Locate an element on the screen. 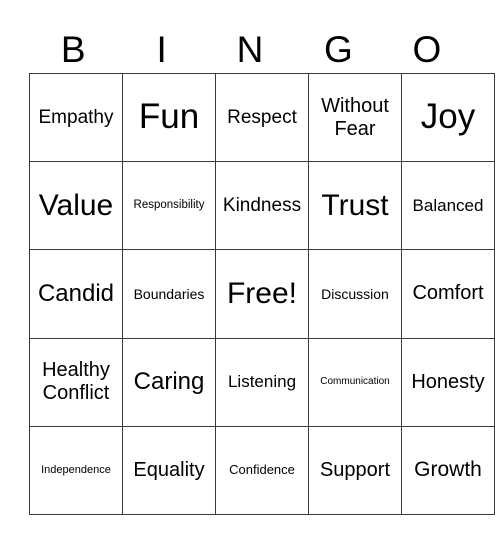 The width and height of the screenshot is (500, 544). bingo-cell: Joy is located at coordinates (448, 117).